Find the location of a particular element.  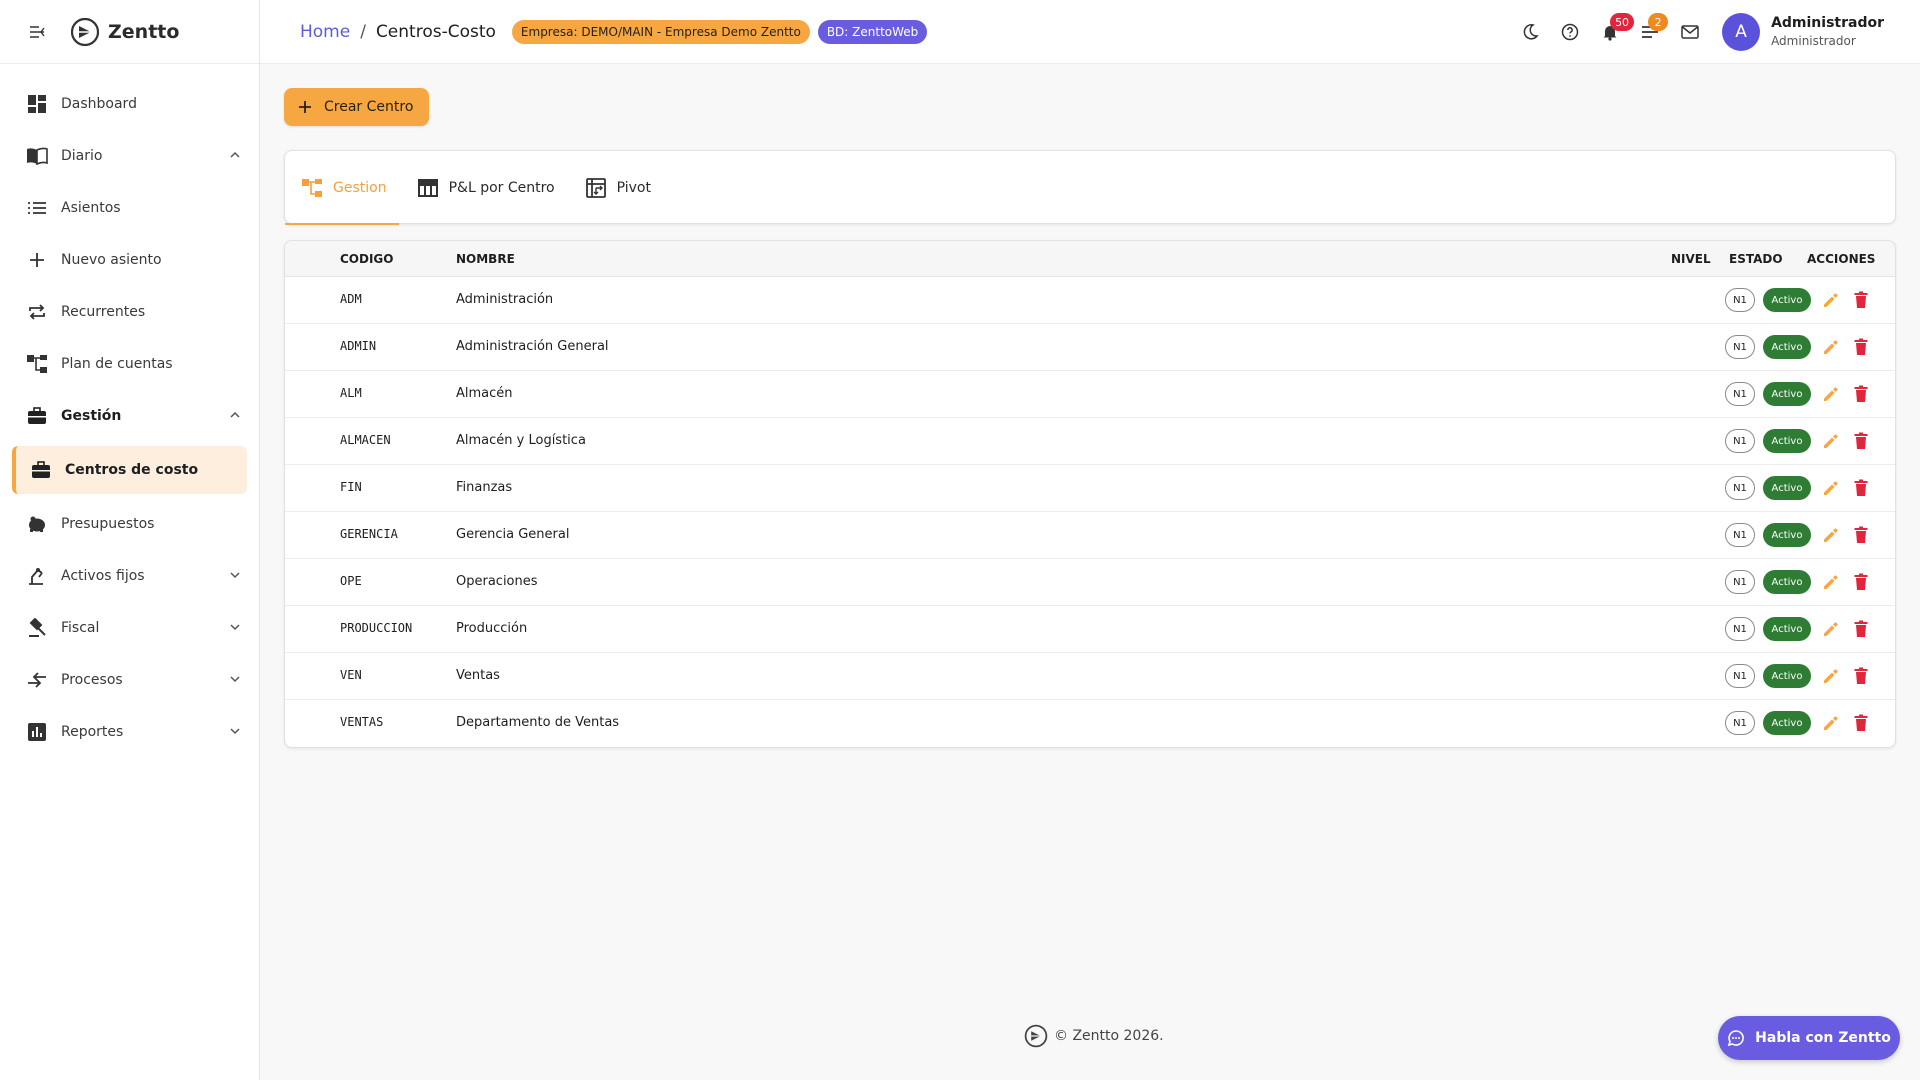

page-title: Centros-Costo is located at coordinates (435, 31).